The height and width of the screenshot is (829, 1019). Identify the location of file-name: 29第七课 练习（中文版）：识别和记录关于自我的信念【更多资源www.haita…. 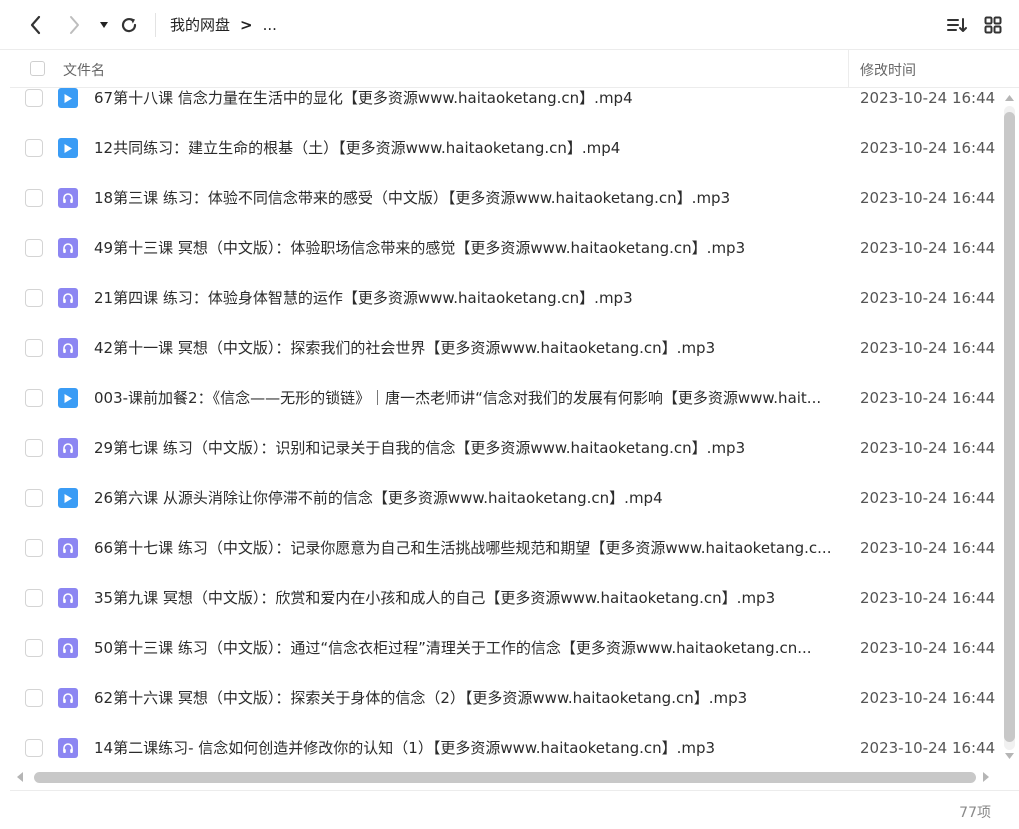
(466, 448).